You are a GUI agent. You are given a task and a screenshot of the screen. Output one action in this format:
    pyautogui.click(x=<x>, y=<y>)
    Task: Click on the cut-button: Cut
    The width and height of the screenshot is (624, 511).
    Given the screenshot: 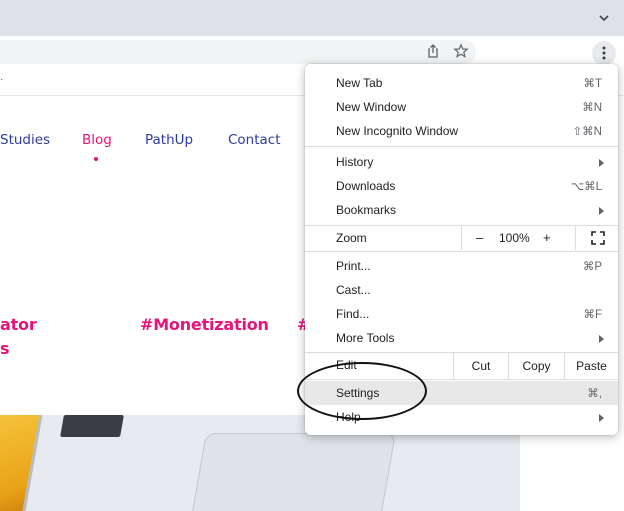 What is the action you would take?
    pyautogui.click(x=480, y=366)
    